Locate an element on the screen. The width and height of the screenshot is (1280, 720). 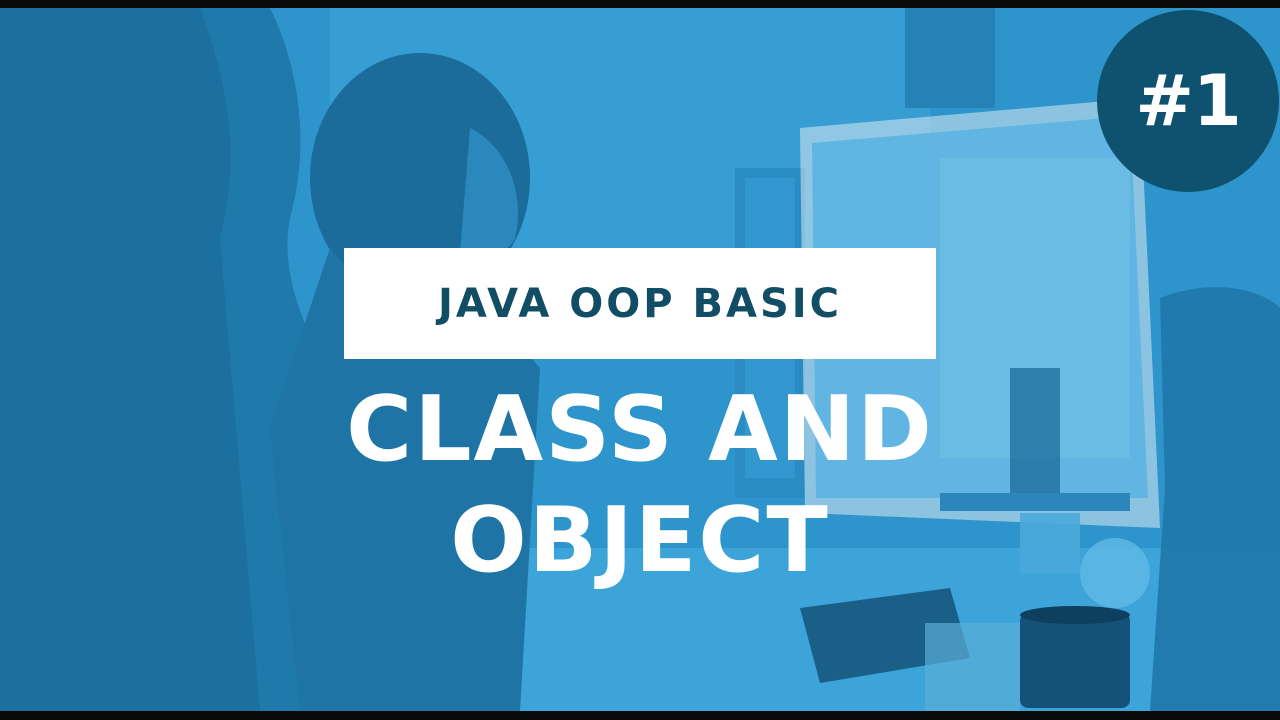
episode-number: #1 is located at coordinates (1188, 101).